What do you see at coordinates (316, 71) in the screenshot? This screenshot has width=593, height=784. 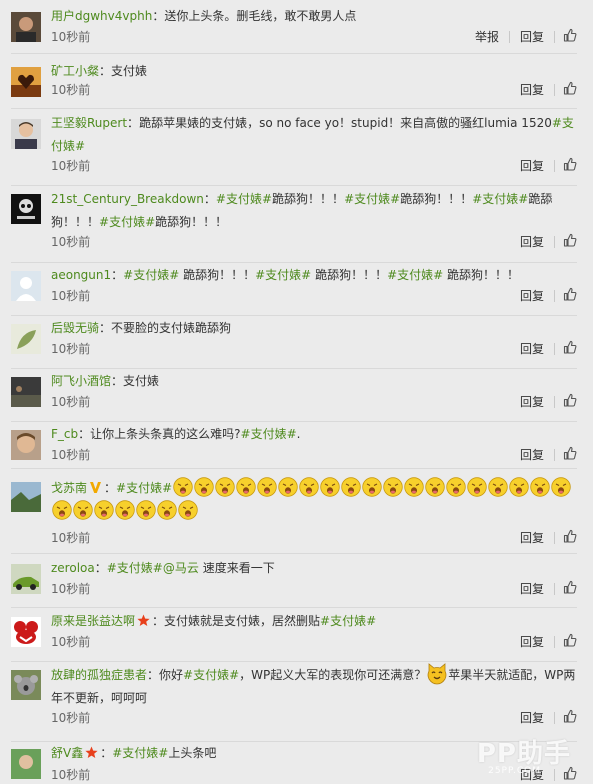 I see `comment-content: 矿工小粲：支付婊` at bounding box center [316, 71].